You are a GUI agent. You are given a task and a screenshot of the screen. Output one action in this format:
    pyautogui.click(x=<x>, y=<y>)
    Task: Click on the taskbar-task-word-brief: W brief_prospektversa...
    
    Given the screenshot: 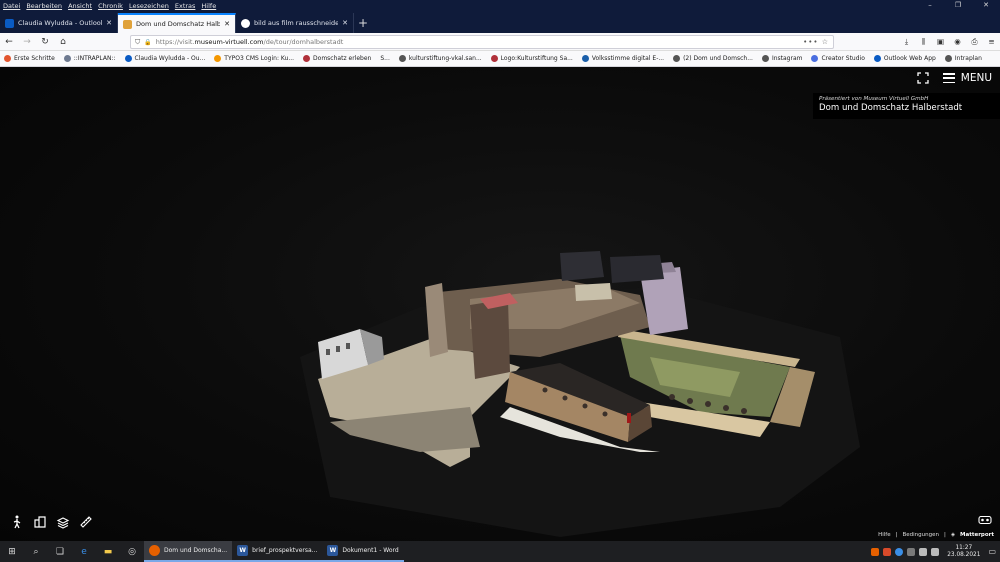 What is the action you would take?
    pyautogui.click(x=277, y=551)
    